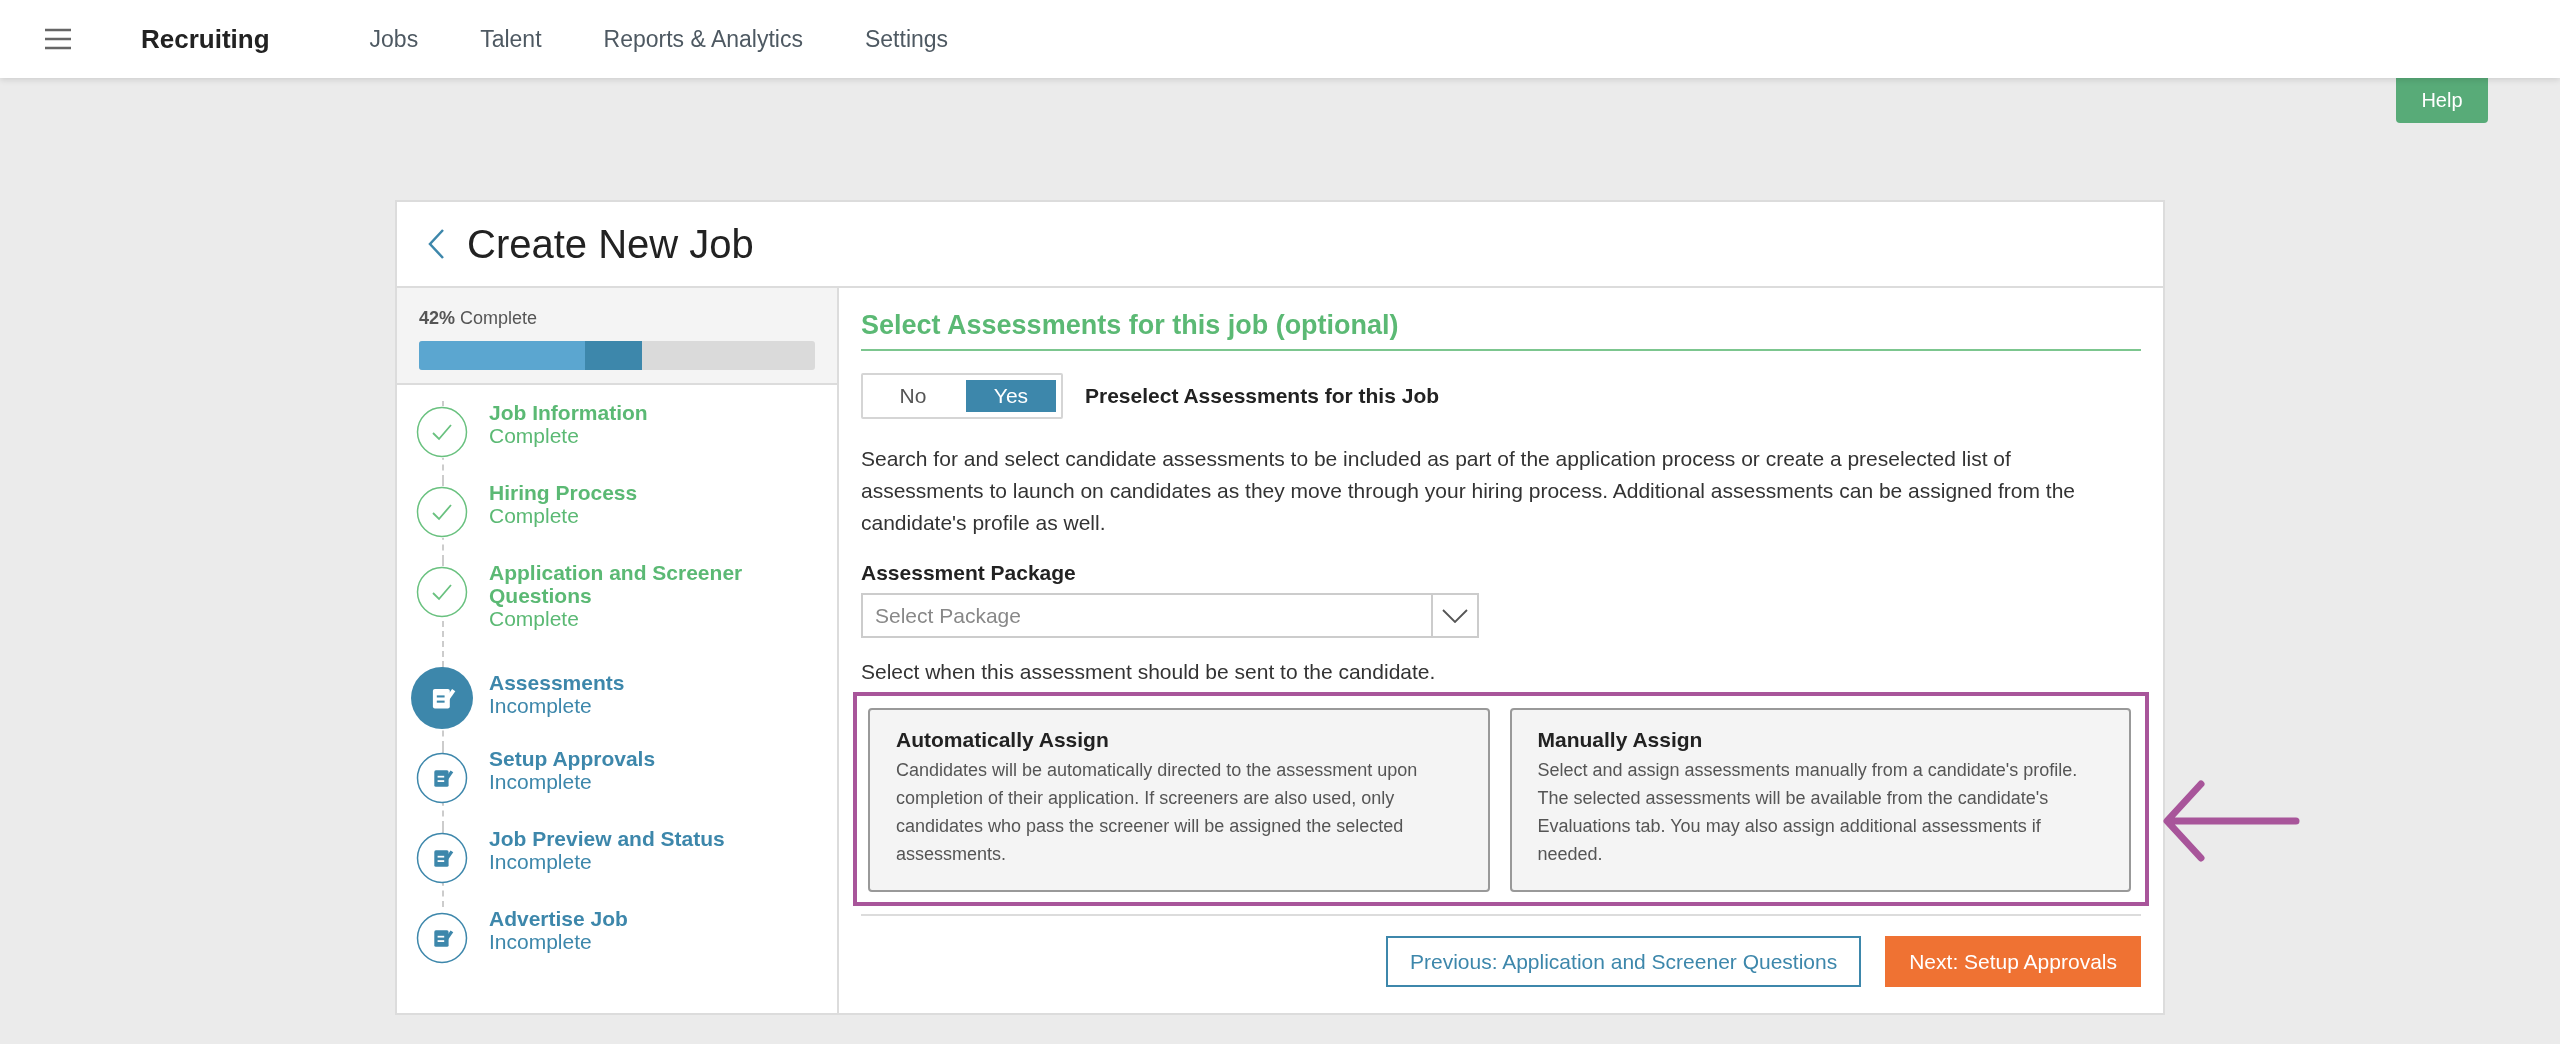 This screenshot has width=2560, height=1044. Describe the element at coordinates (205, 39) in the screenshot. I see `app-title: Recruiting` at that location.